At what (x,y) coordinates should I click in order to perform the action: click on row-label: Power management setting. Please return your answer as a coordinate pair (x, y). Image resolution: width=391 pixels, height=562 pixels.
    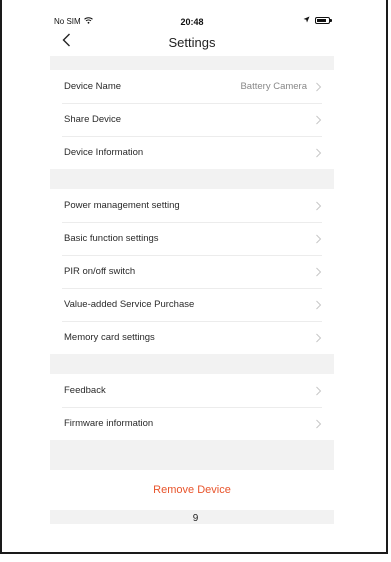
    Looking at the image, I should click on (122, 205).